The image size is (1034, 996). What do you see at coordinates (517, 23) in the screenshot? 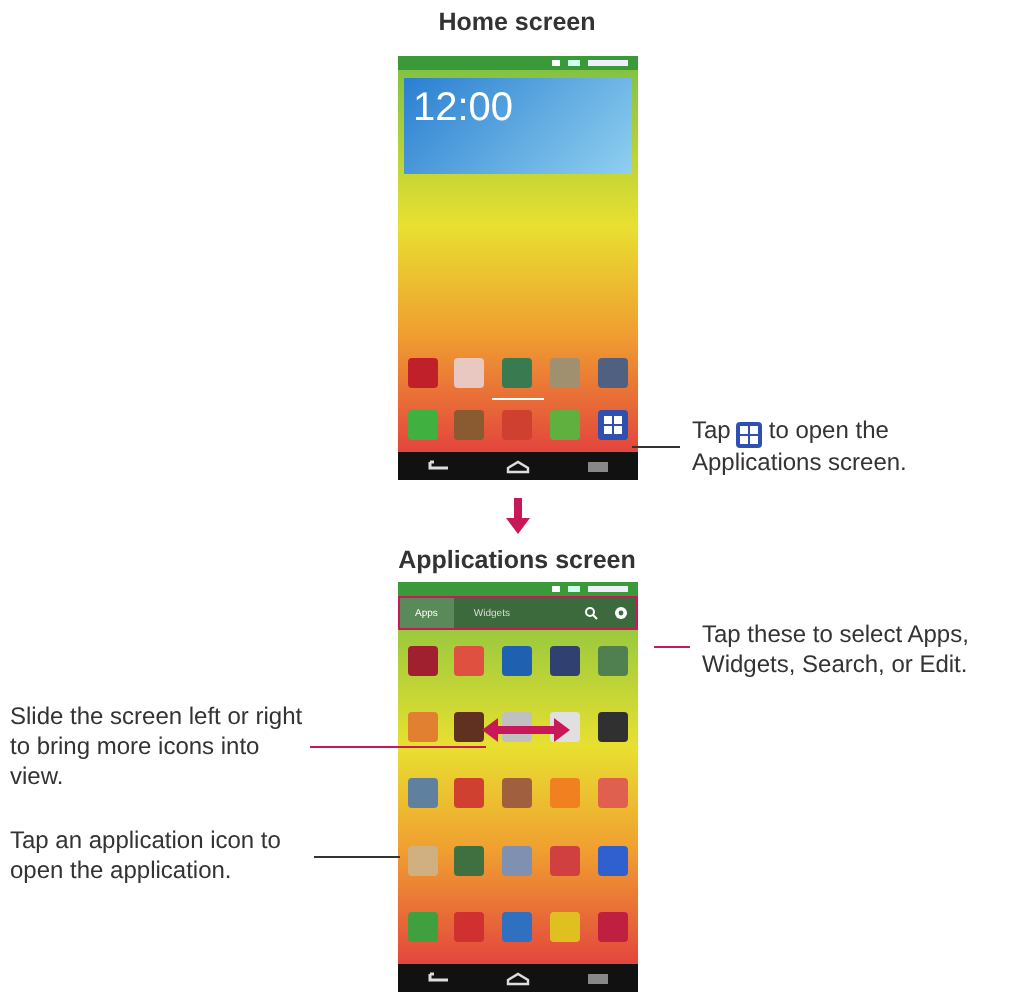
I see `section-title: Home screen` at bounding box center [517, 23].